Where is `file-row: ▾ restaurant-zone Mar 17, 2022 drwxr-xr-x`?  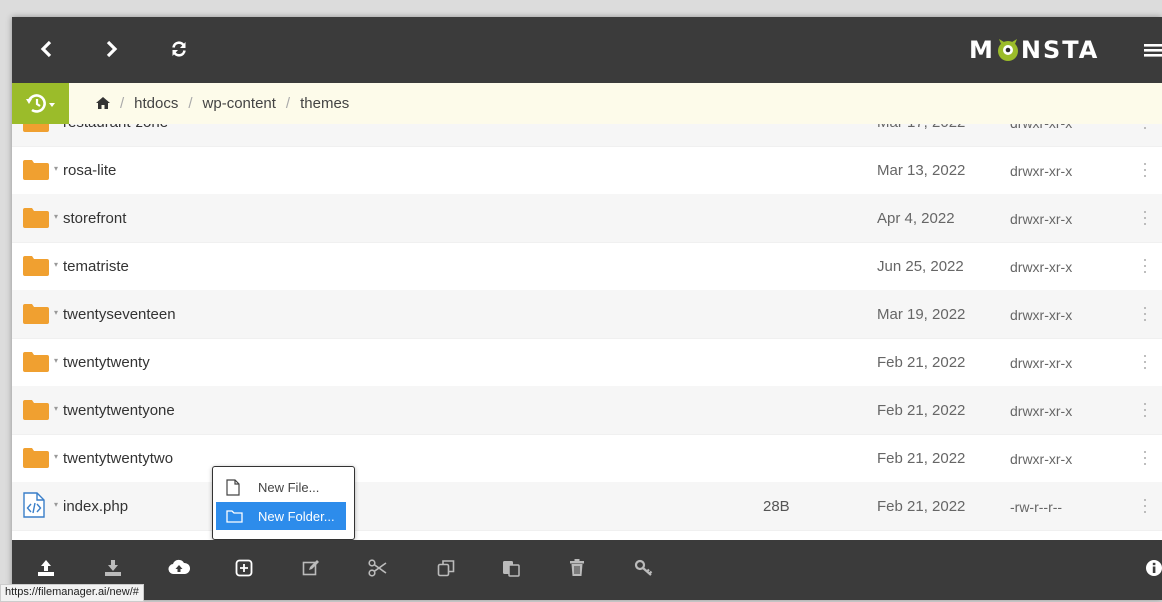 file-row: ▾ restaurant-zone Mar 17, 2022 drwxr-xr-x is located at coordinates (587, 135).